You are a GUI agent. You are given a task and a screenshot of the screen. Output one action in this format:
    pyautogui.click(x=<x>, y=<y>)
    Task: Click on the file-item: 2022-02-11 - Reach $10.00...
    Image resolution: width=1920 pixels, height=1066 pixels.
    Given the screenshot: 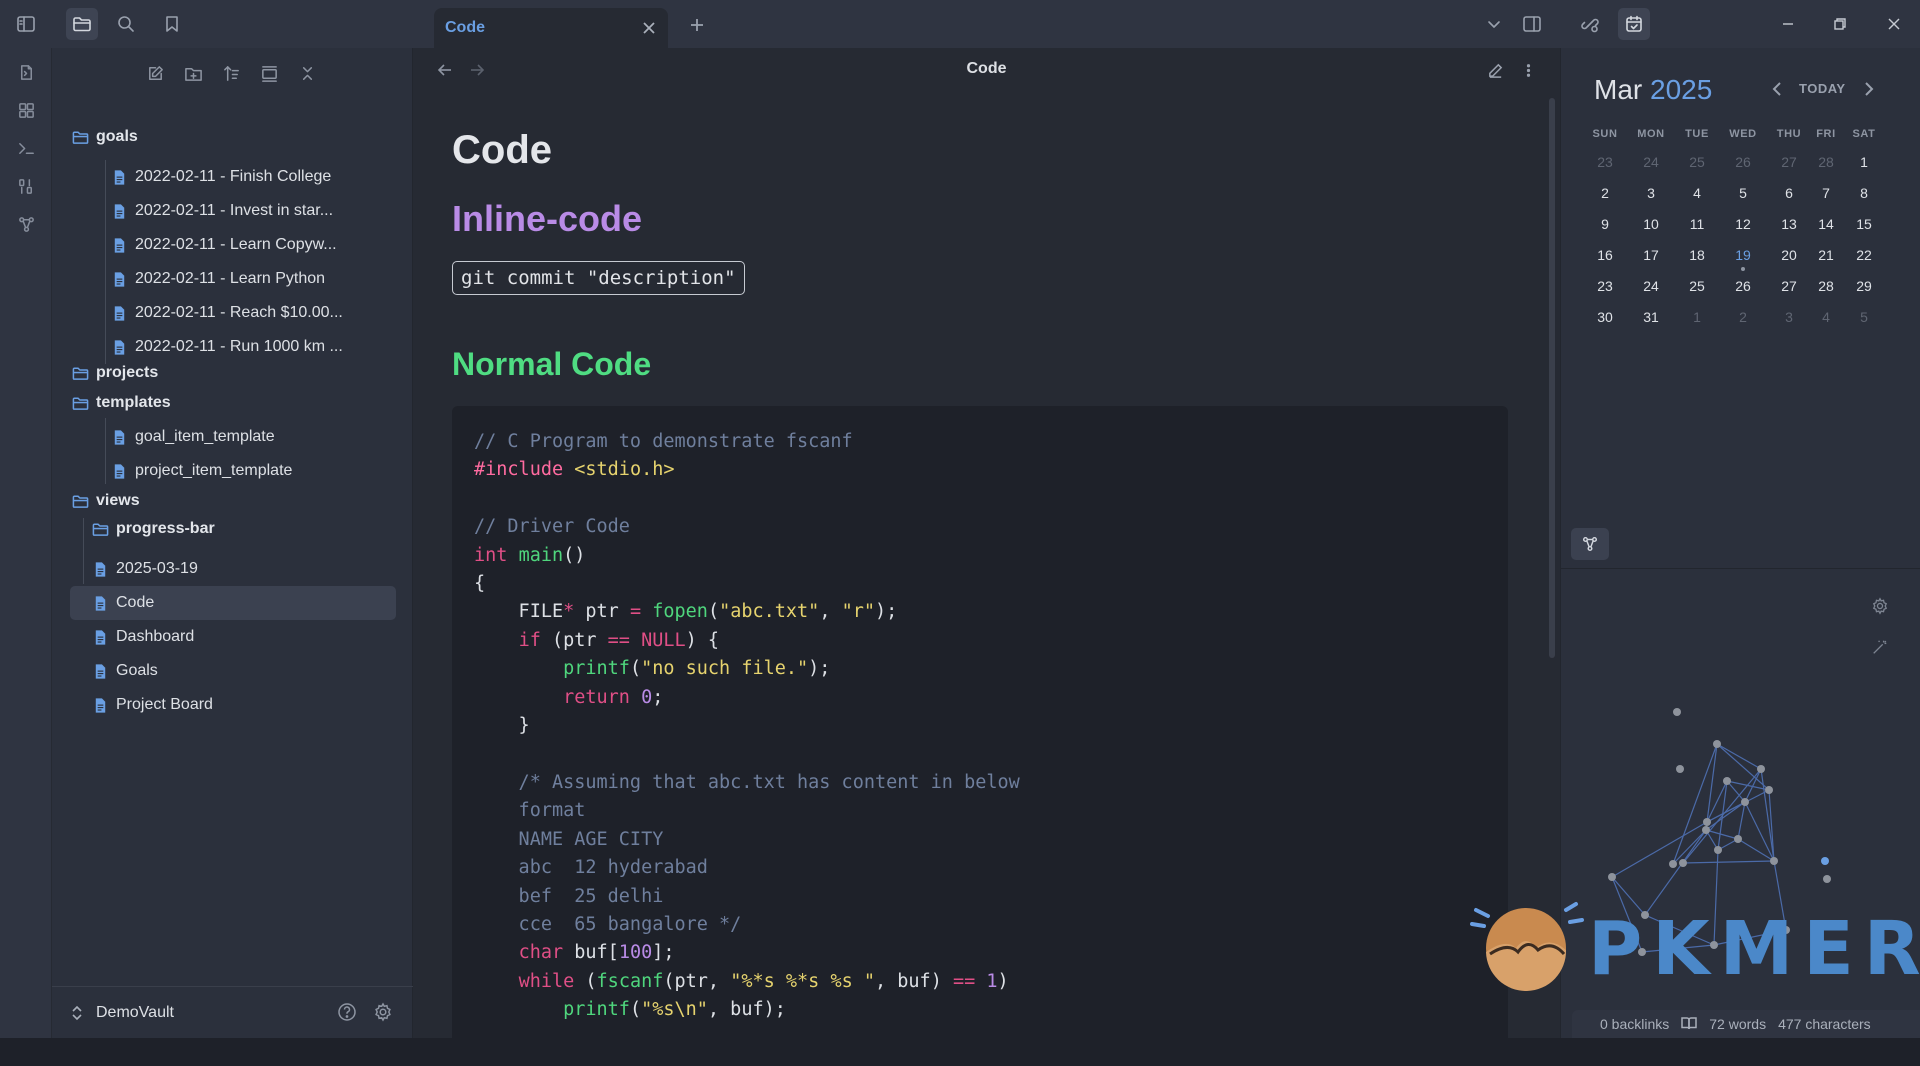 What is the action you would take?
    pyautogui.click(x=226, y=313)
    